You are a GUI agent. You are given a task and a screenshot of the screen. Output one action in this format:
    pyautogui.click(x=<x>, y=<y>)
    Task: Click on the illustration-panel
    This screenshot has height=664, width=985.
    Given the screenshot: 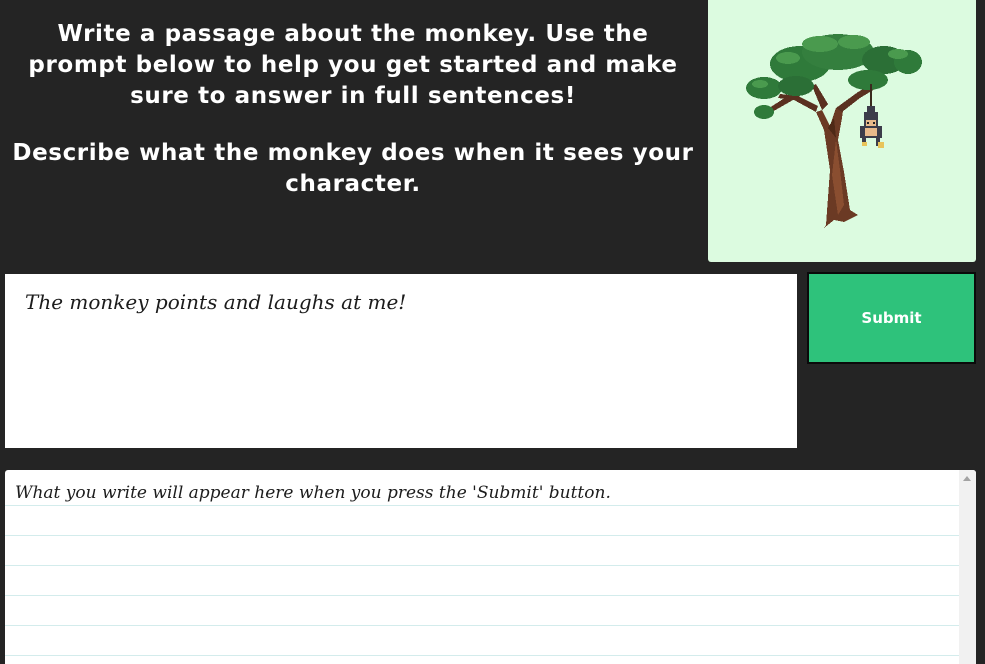 What is the action you would take?
    pyautogui.click(x=842, y=131)
    